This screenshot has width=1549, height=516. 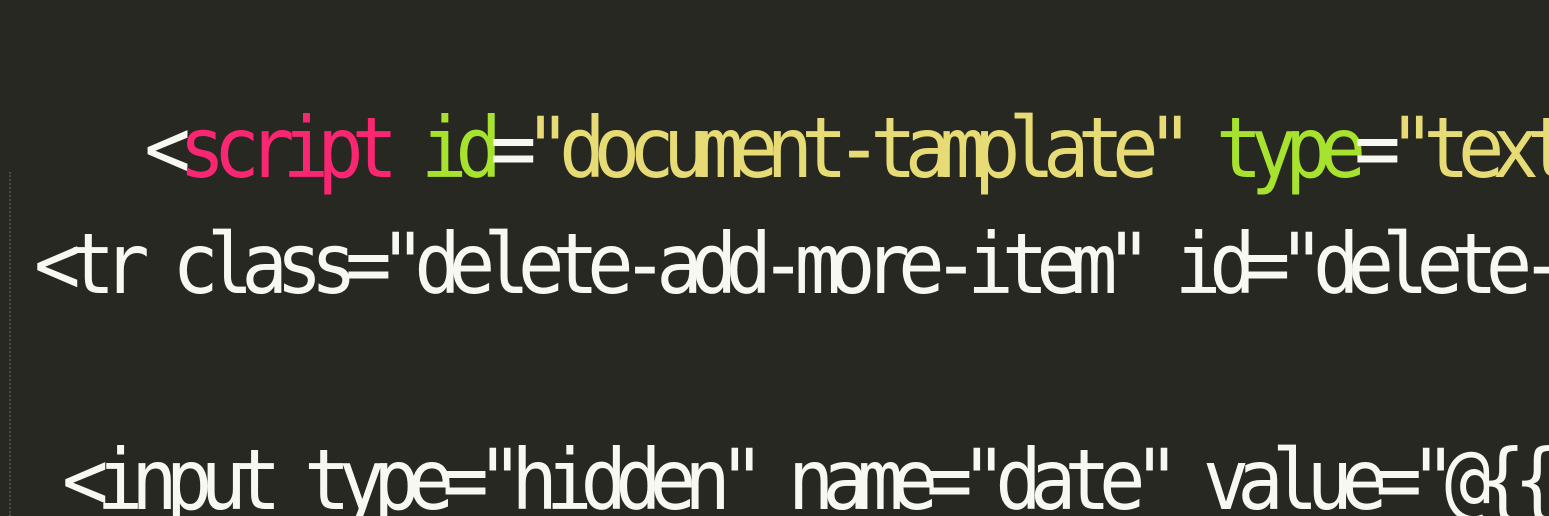 I want to click on attribute-name: type, so click(x=1290, y=148).